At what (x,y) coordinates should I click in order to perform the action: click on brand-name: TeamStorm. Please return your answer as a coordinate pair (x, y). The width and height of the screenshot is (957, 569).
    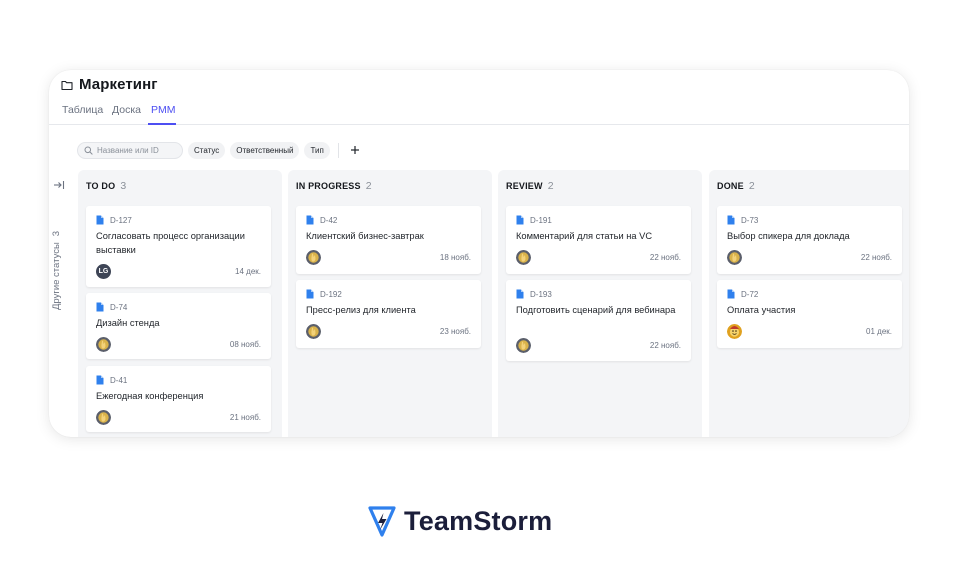
    Looking at the image, I should click on (478, 520).